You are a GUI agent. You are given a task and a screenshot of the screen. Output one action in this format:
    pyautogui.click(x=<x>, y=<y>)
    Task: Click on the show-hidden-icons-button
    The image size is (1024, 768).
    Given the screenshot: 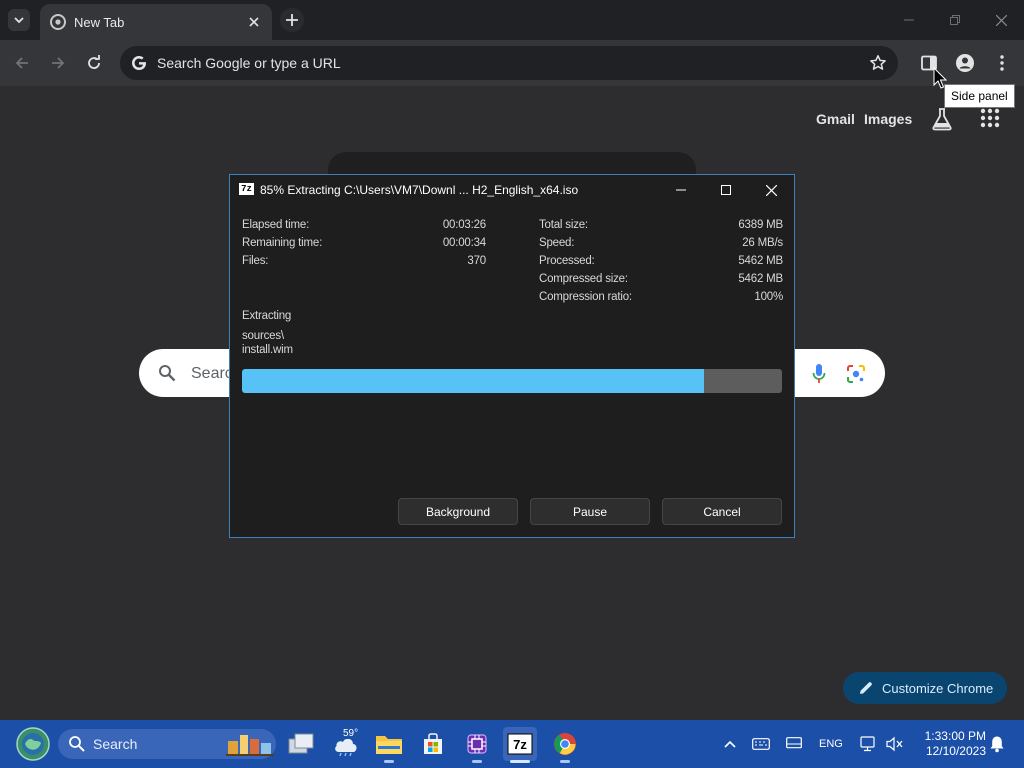 What is the action you would take?
    pyautogui.click(x=730, y=744)
    